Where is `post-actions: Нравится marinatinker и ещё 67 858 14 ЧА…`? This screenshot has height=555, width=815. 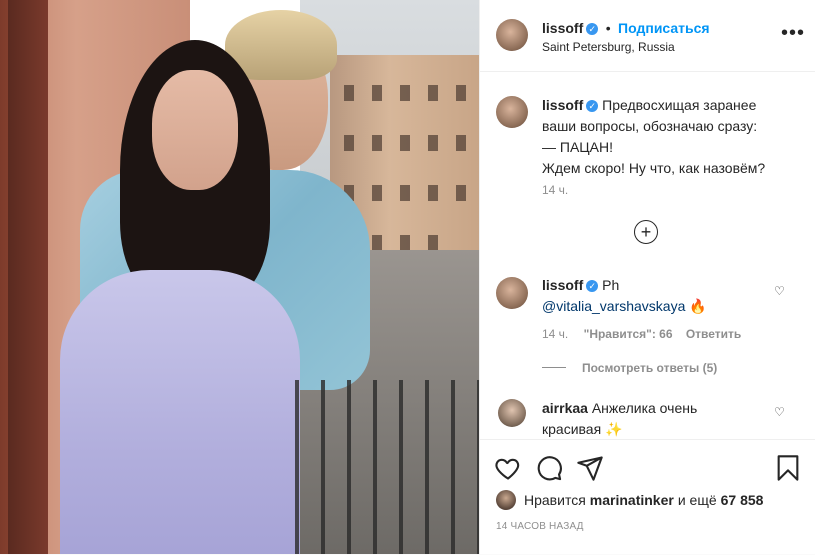
post-actions: Нравится marinatinker и ещё 67 858 14 ЧА… is located at coordinates (647, 497).